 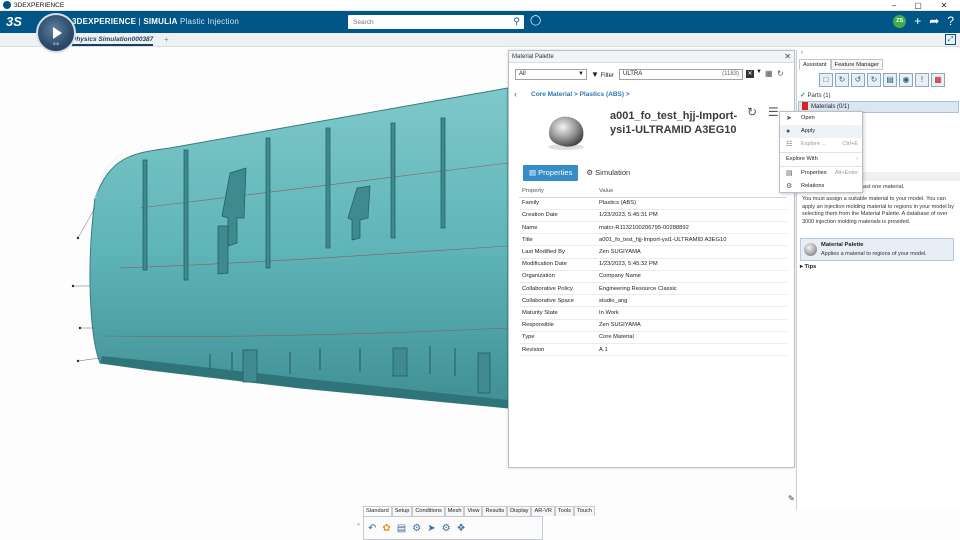 What do you see at coordinates (358, 523) in the screenshot?
I see `actionbar-expand-icon: ⌄` at bounding box center [358, 523].